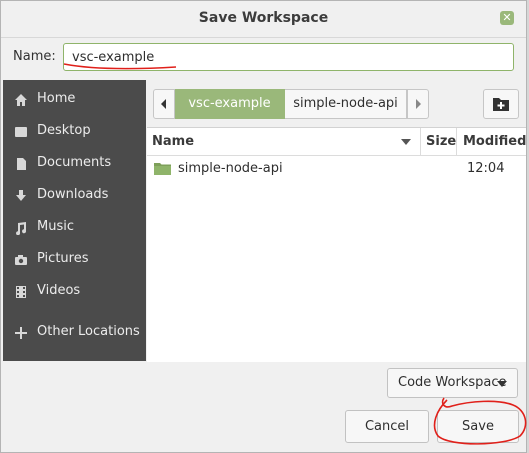 The width and height of the screenshot is (529, 453). I want to click on name-input, so click(288, 57).